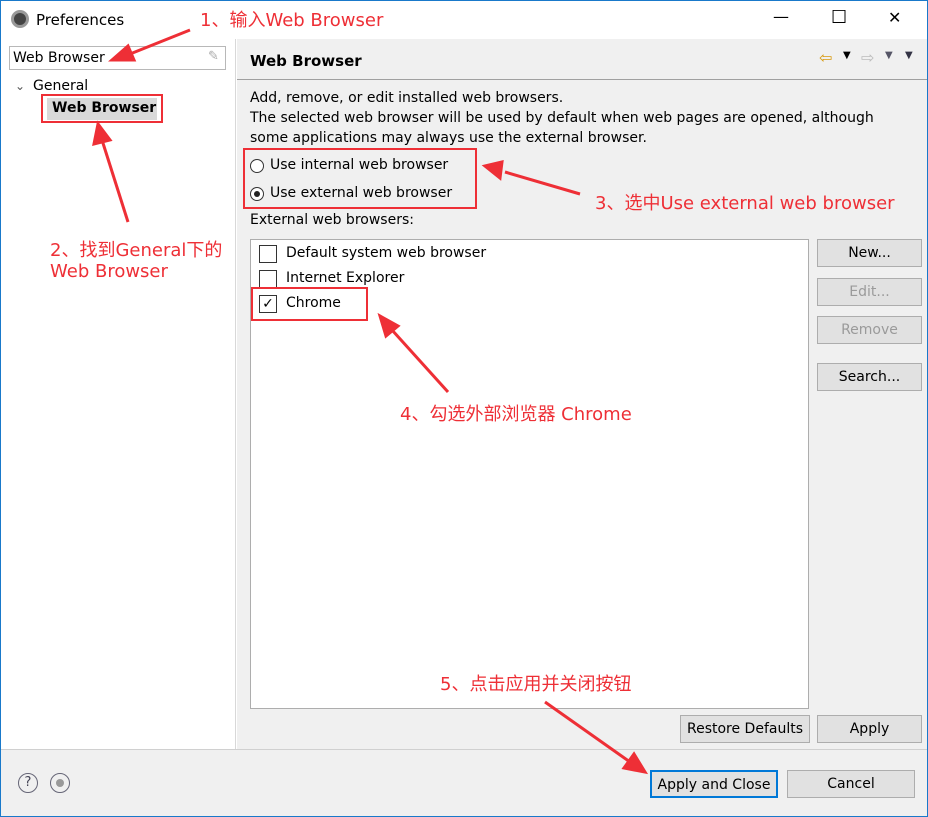  I want to click on annotation-step-3: 3、选中Use external web browser, so click(745, 203).